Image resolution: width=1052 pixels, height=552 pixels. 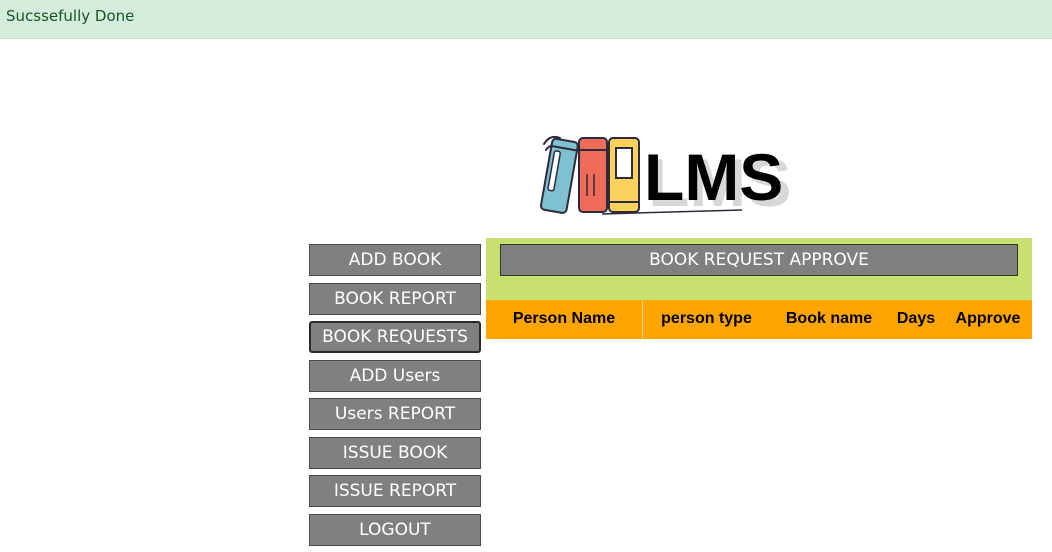 I want to click on column-header-book-name: Book name, so click(x=829, y=318).